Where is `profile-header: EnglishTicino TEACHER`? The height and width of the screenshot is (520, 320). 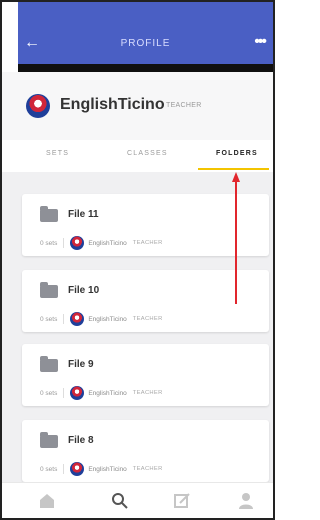 profile-header: EnglishTicino TEACHER is located at coordinates (137, 107).